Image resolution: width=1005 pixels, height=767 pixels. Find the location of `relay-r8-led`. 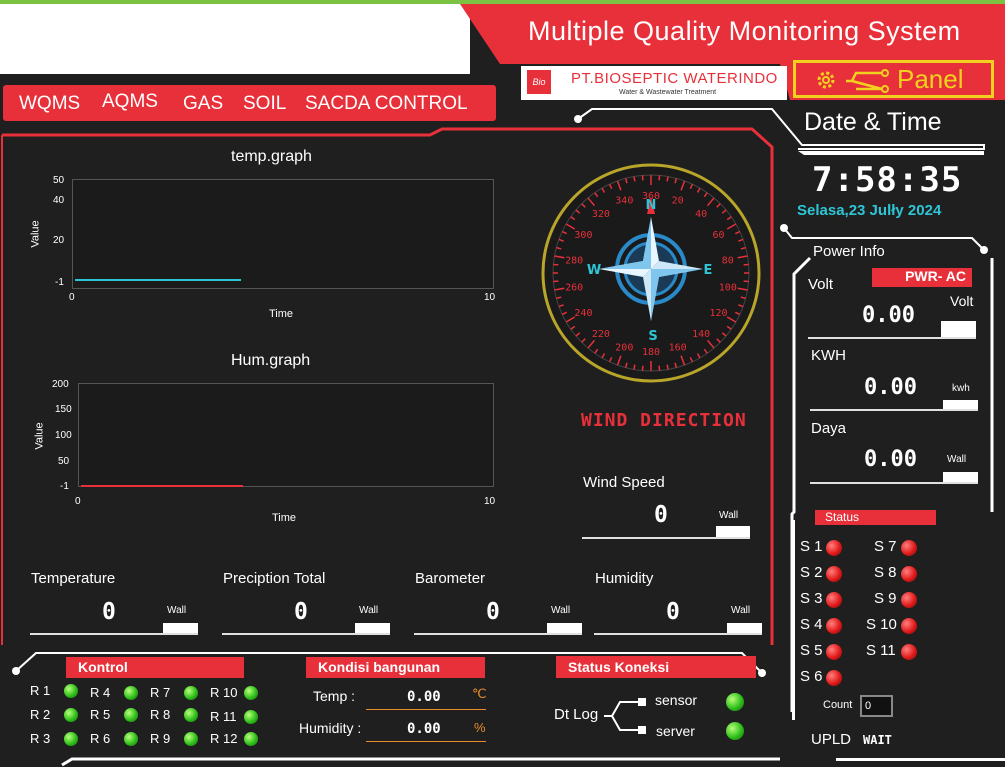

relay-r8-led is located at coordinates (191, 715).